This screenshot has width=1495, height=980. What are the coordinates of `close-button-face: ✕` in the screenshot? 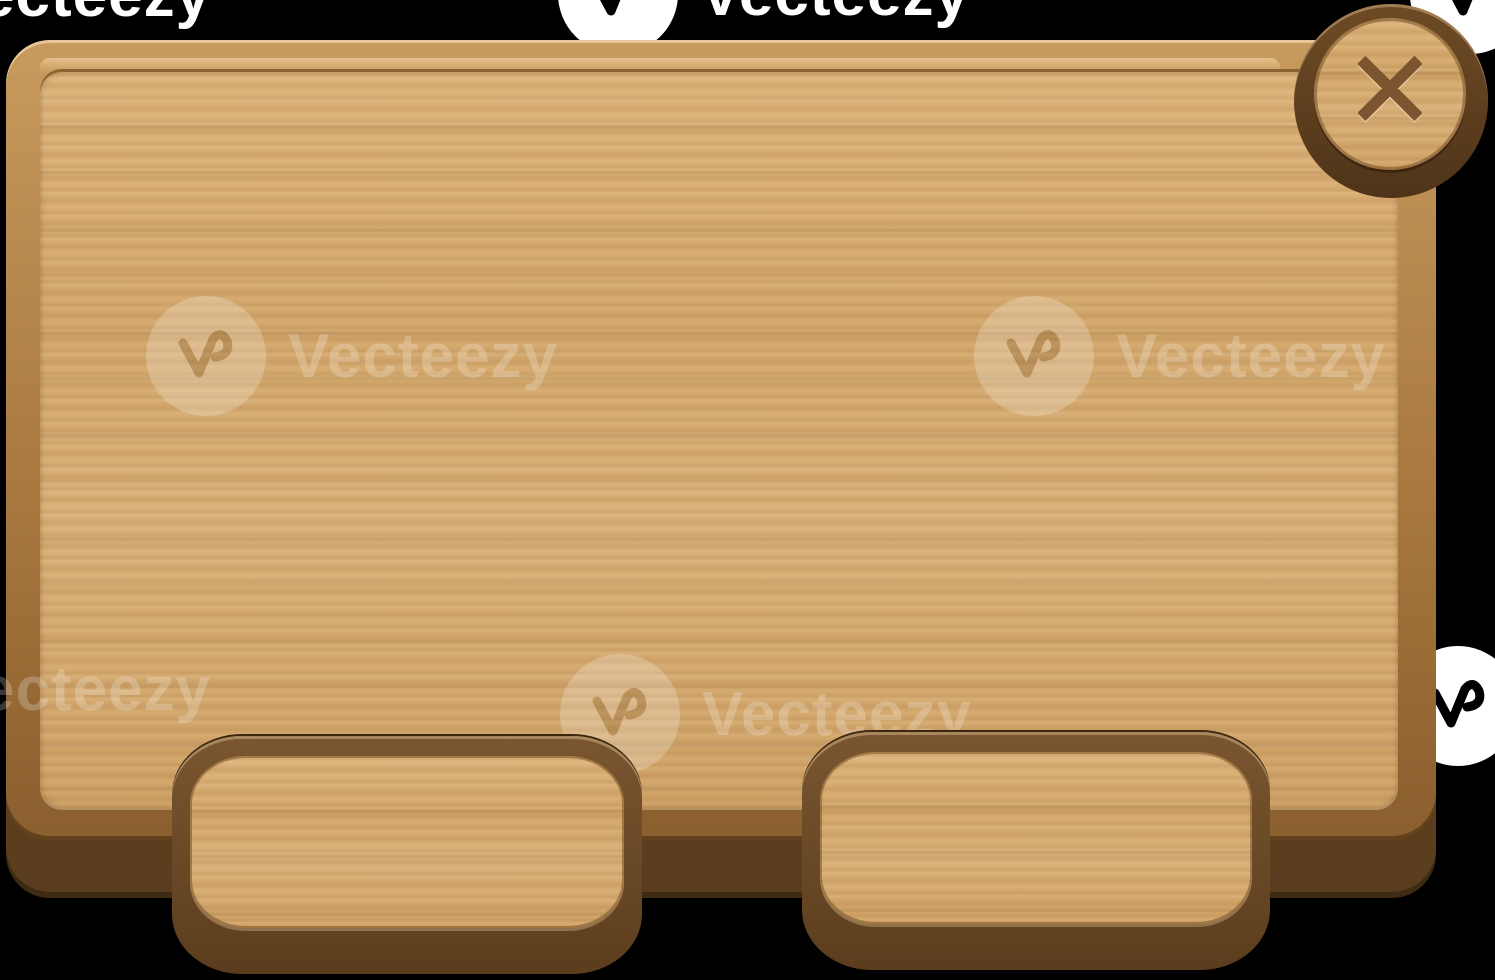 It's located at (1390, 94).